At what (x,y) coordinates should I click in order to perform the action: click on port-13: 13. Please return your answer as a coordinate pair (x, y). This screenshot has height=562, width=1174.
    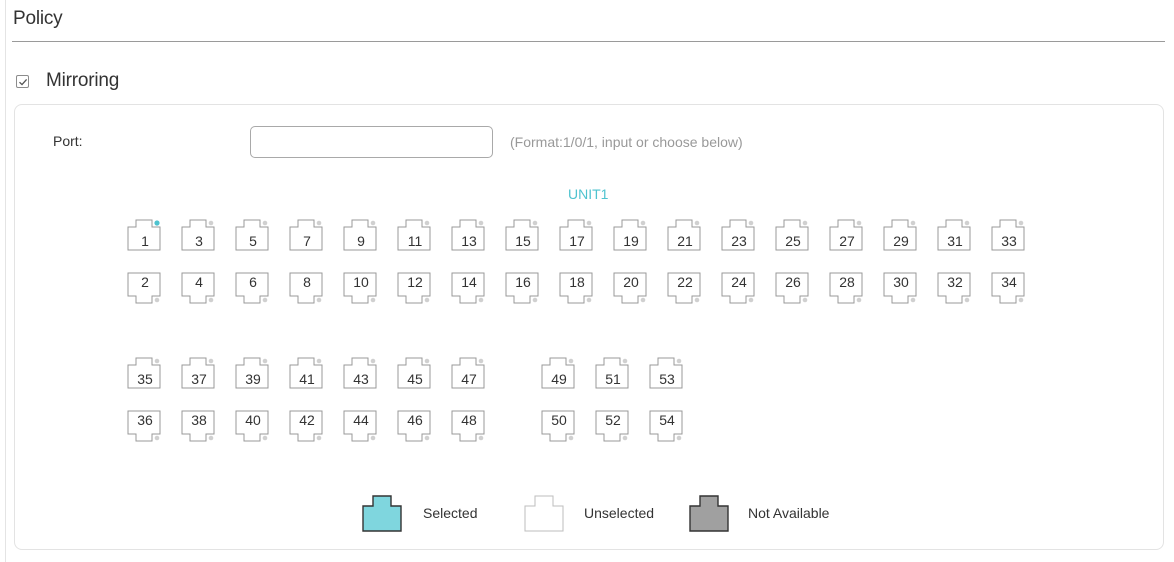
    Looking at the image, I should click on (469, 236).